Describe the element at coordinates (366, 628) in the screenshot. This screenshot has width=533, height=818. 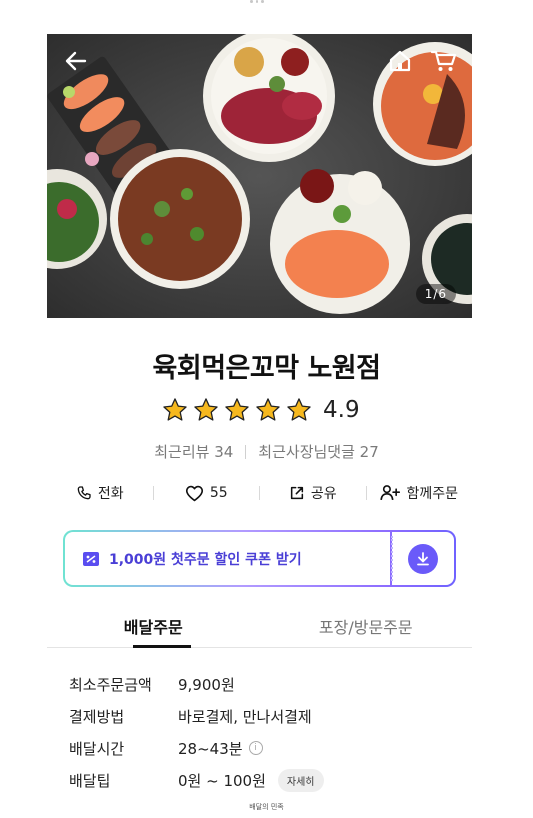
I see `tab-pickup: 포장/방문주문` at that location.